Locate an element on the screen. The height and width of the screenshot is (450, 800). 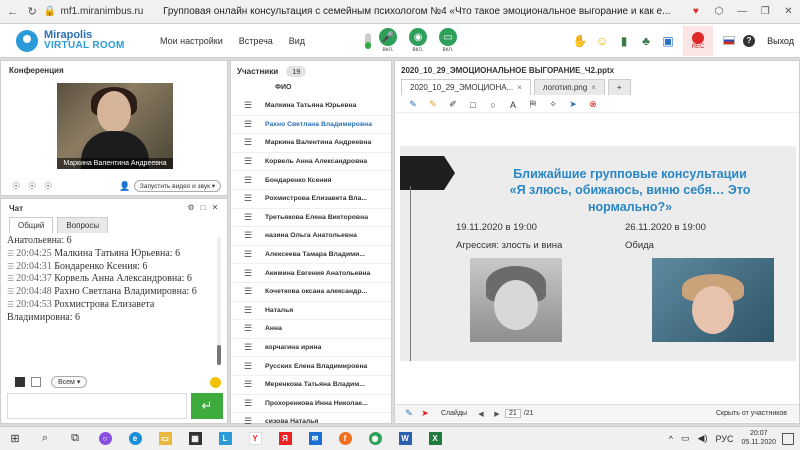
start-video-dropdown: Запустить видео и звук ▾ is located at coordinates (177, 186).